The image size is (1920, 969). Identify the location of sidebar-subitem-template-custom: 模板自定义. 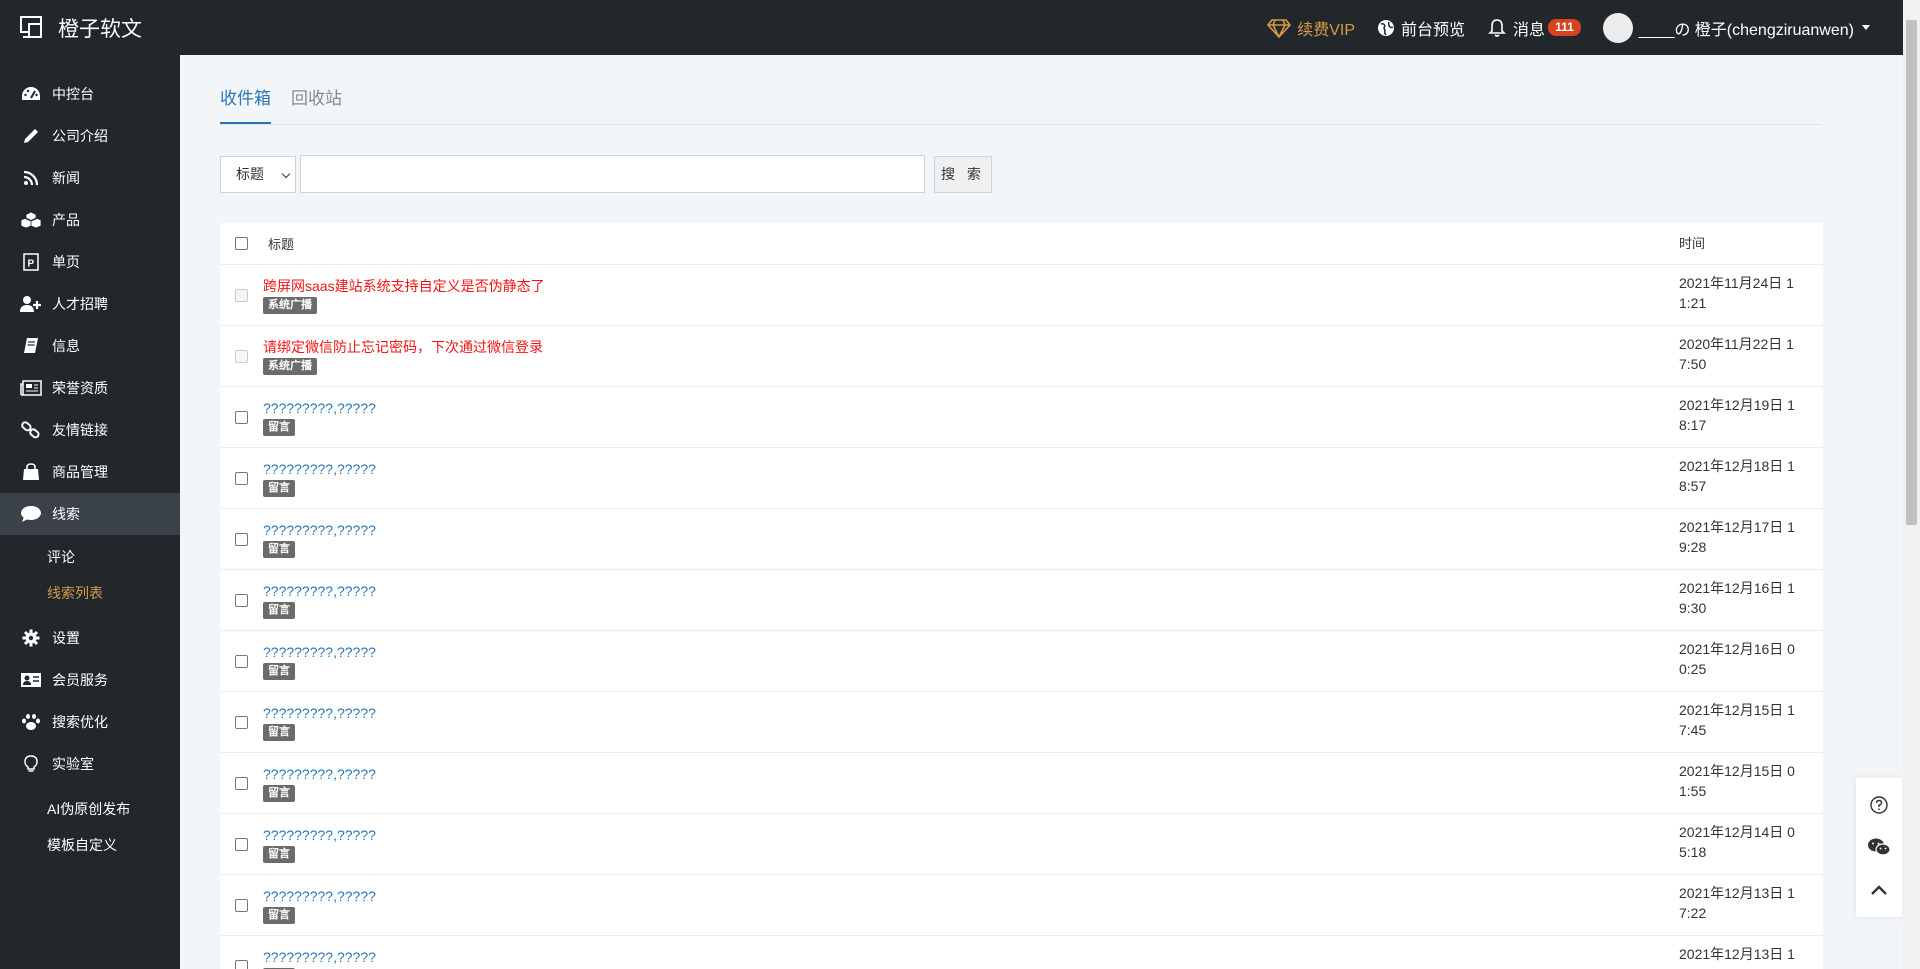
(90, 845).